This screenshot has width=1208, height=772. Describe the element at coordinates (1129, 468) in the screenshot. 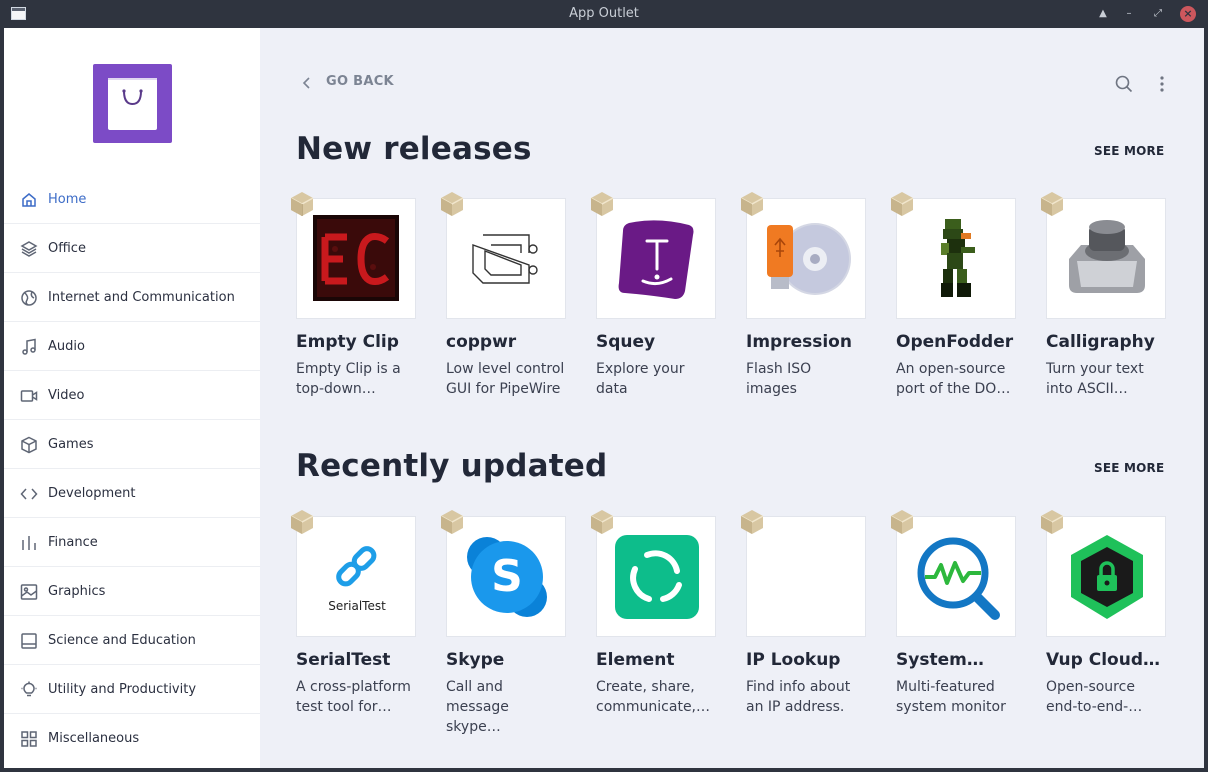

I see `see-more-recently-updated: SEE MORE` at that location.